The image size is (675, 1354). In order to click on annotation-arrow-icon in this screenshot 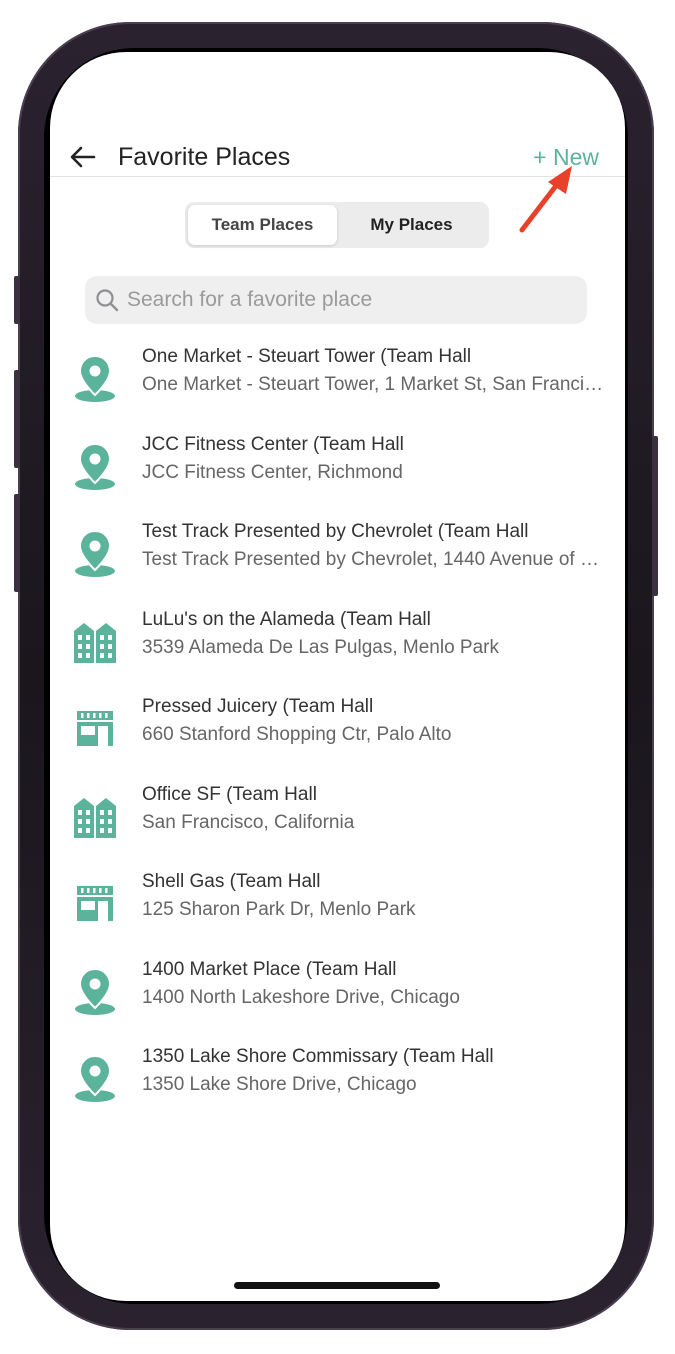, I will do `click(545, 199)`.